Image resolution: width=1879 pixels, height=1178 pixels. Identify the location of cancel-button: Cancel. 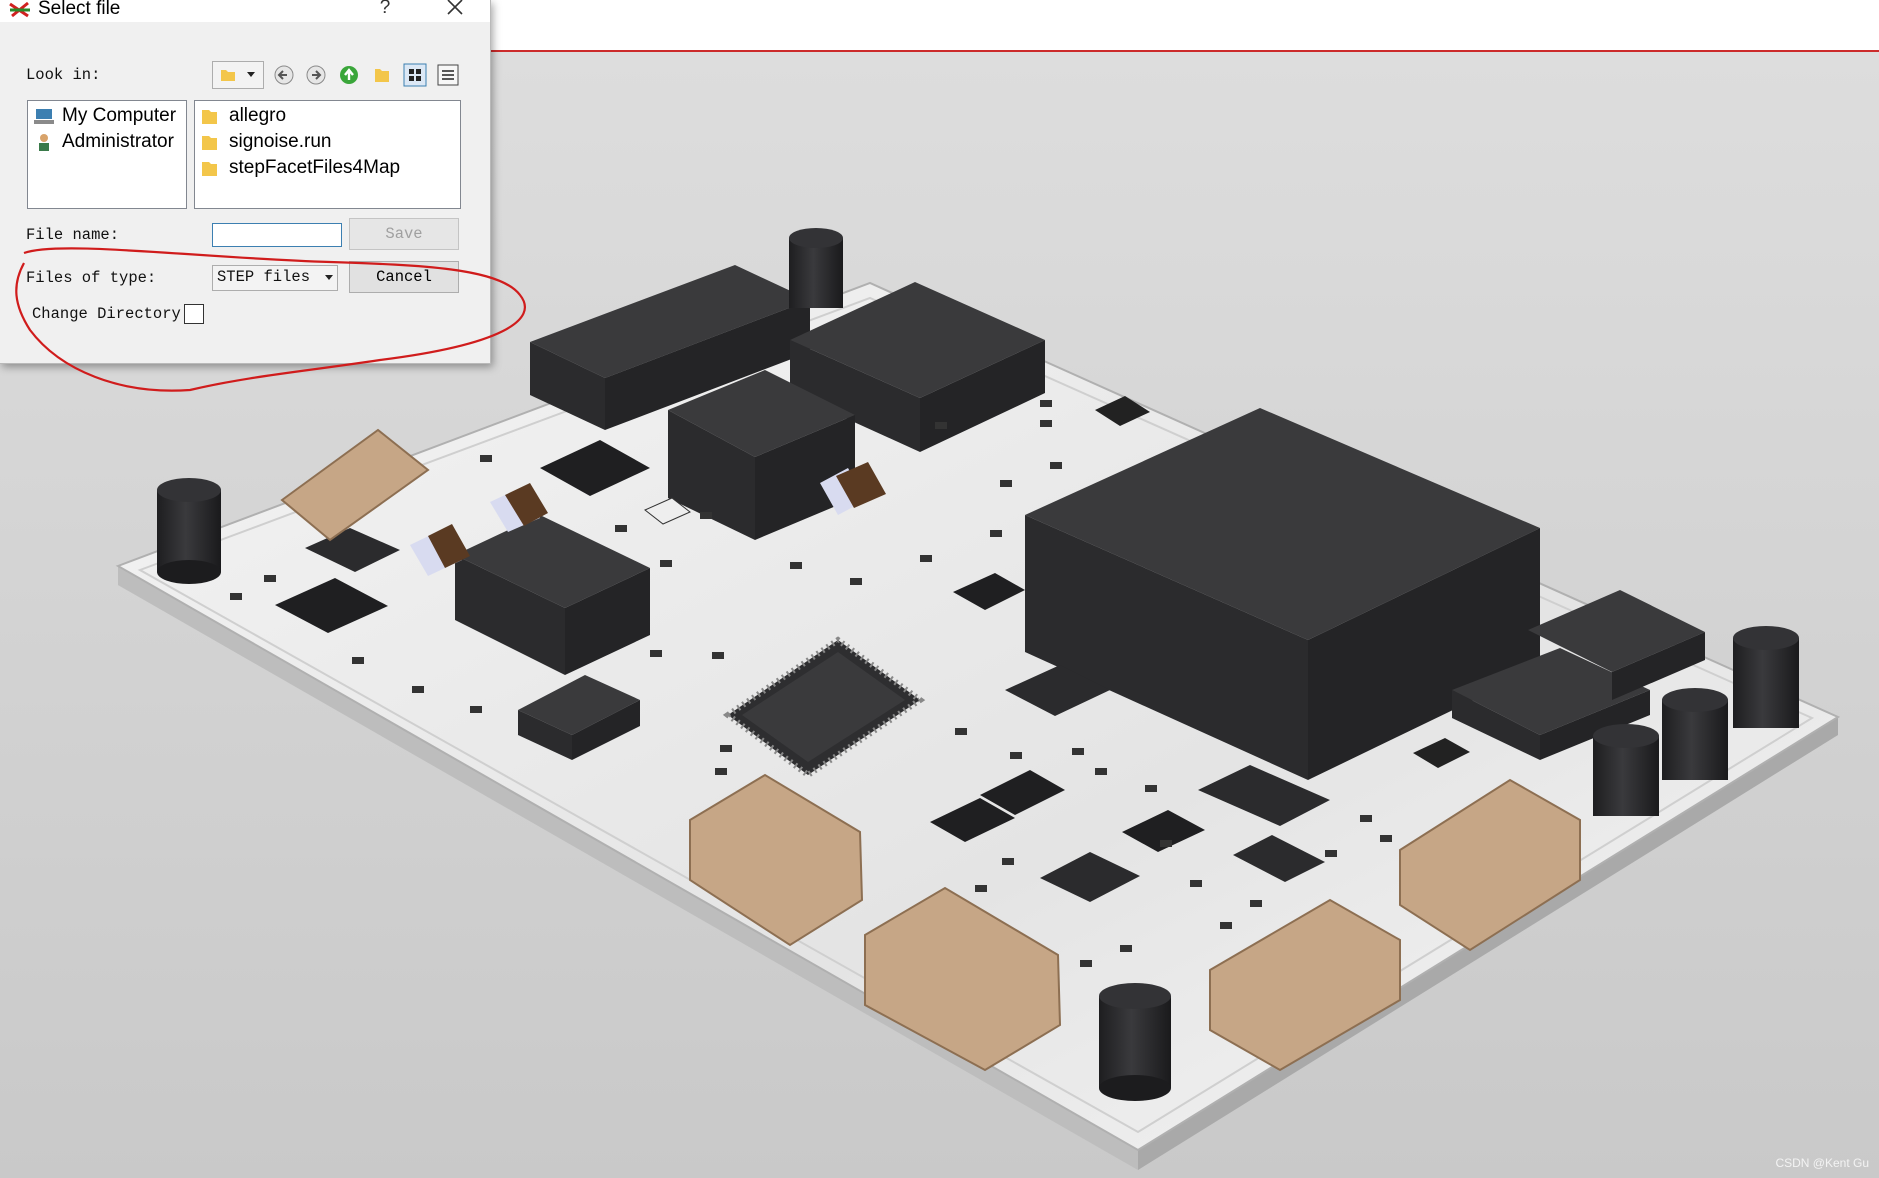
(404, 277).